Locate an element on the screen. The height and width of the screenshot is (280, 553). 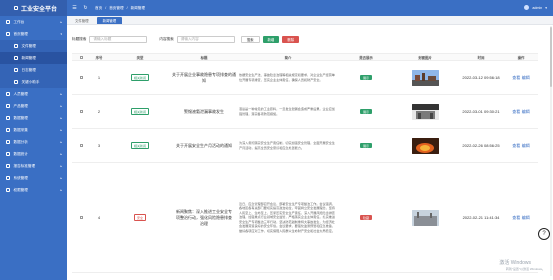
windows-activation-hint: 转到"设置"以激活 Windows。 is located at coordinates (525, 269).